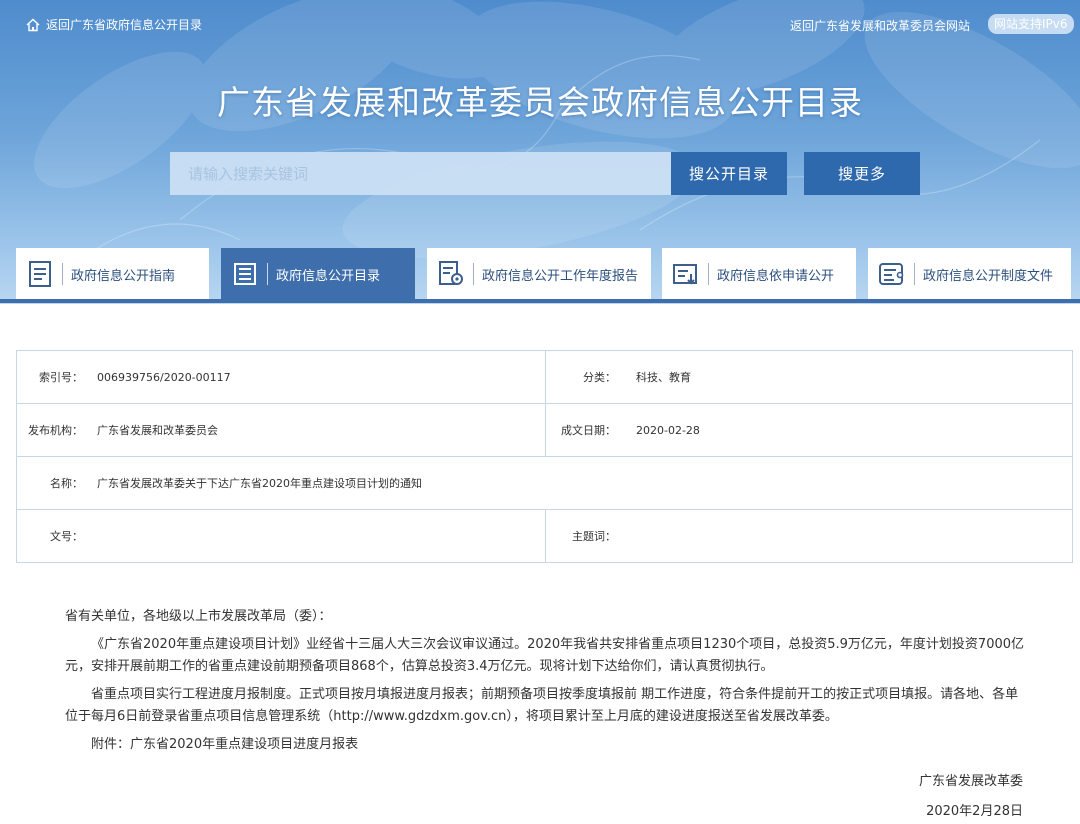  What do you see at coordinates (540, 24) in the screenshot?
I see `top-bar: 返回广东省政府信息公开目录 返回广东省发展和改革委员会网站 网站支持IPv6` at bounding box center [540, 24].